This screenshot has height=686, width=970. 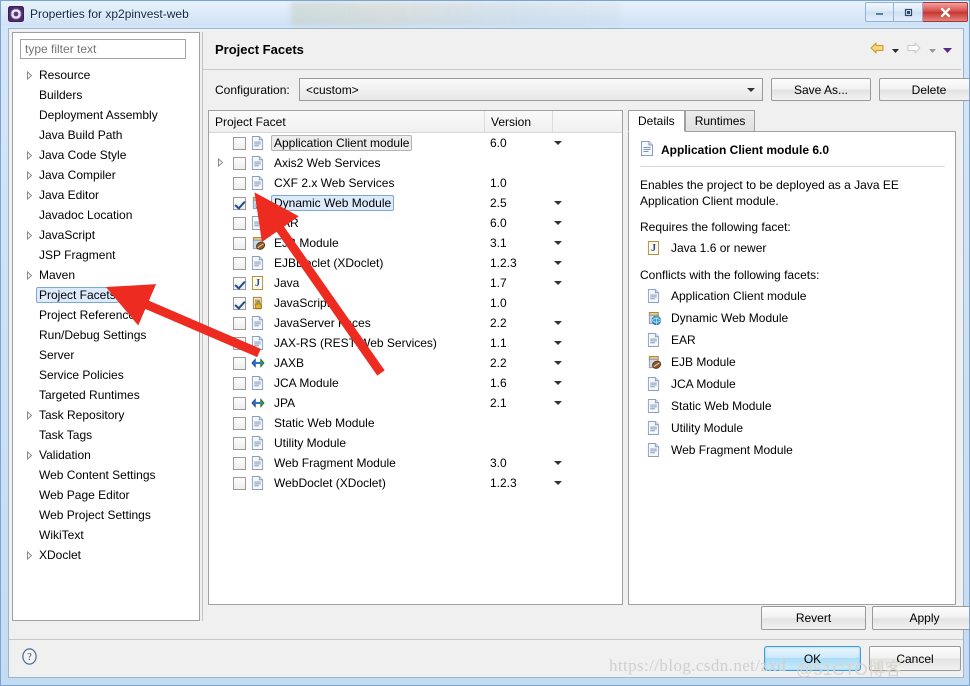 What do you see at coordinates (106, 375) in the screenshot?
I see `sidebar-item-service-policies: Service Policies` at bounding box center [106, 375].